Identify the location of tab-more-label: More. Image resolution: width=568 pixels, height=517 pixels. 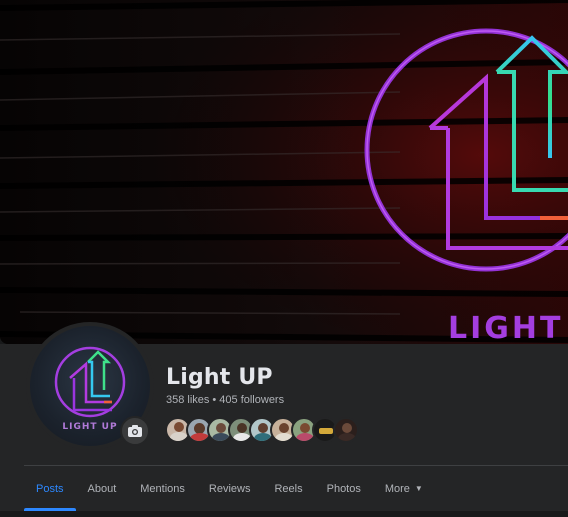
(397, 488).